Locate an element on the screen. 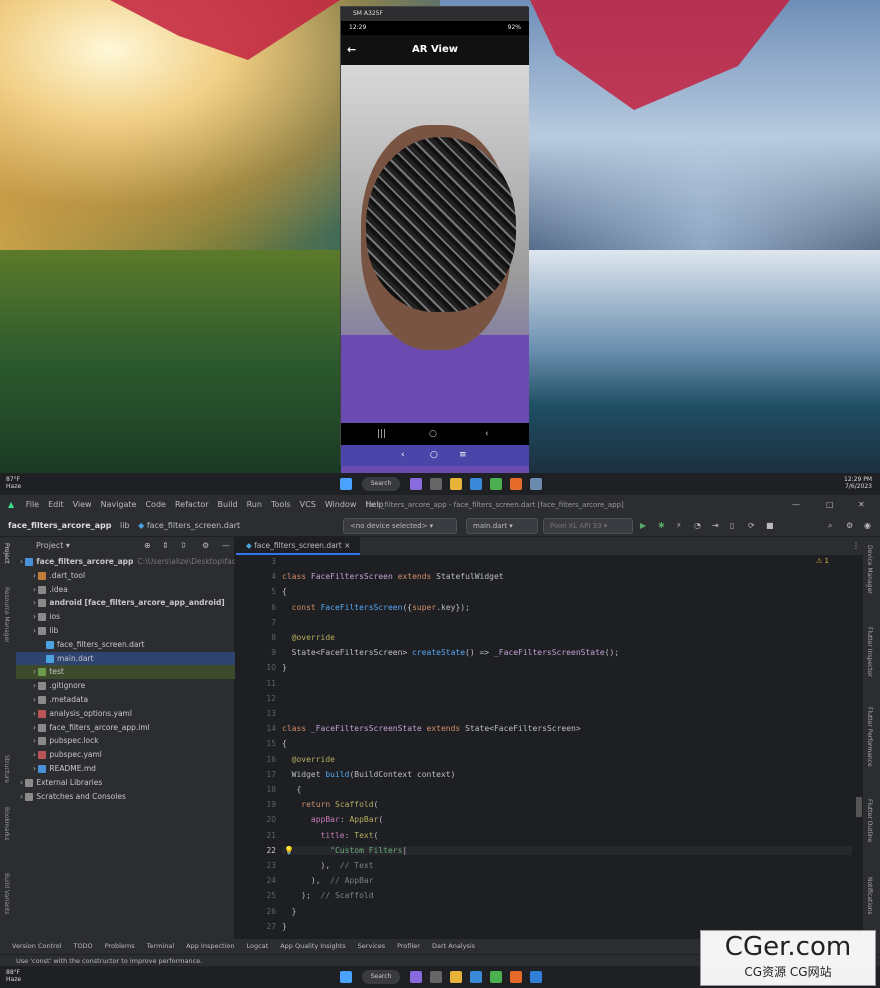  taskbar-search: Search is located at coordinates (381, 977).